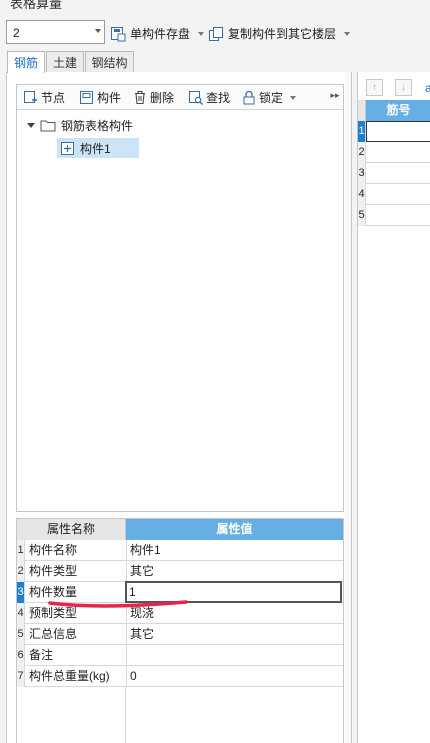 The height and width of the screenshot is (743, 430). What do you see at coordinates (53, 571) in the screenshot?
I see `property-name: 构件类型` at bounding box center [53, 571].